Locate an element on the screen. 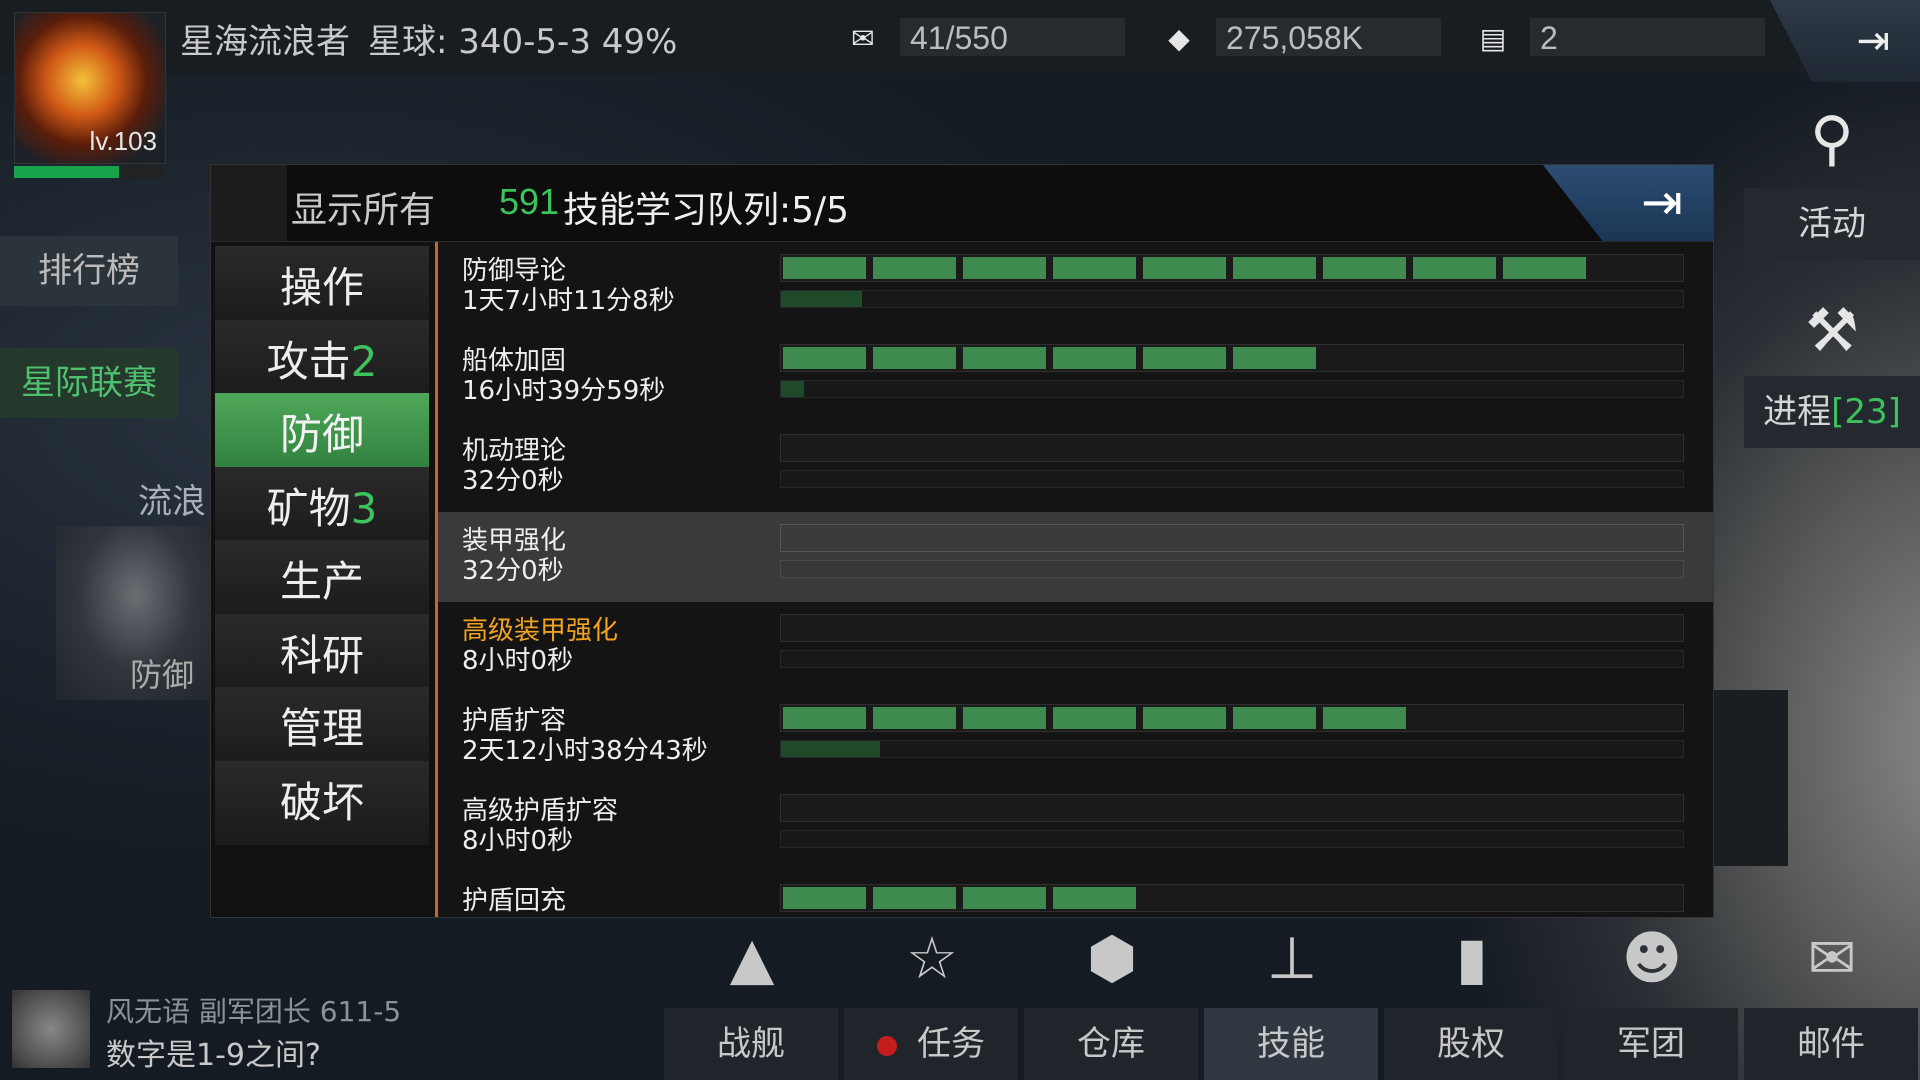 The image size is (1920, 1080). nav-button: 战舰 is located at coordinates (751, 1044).